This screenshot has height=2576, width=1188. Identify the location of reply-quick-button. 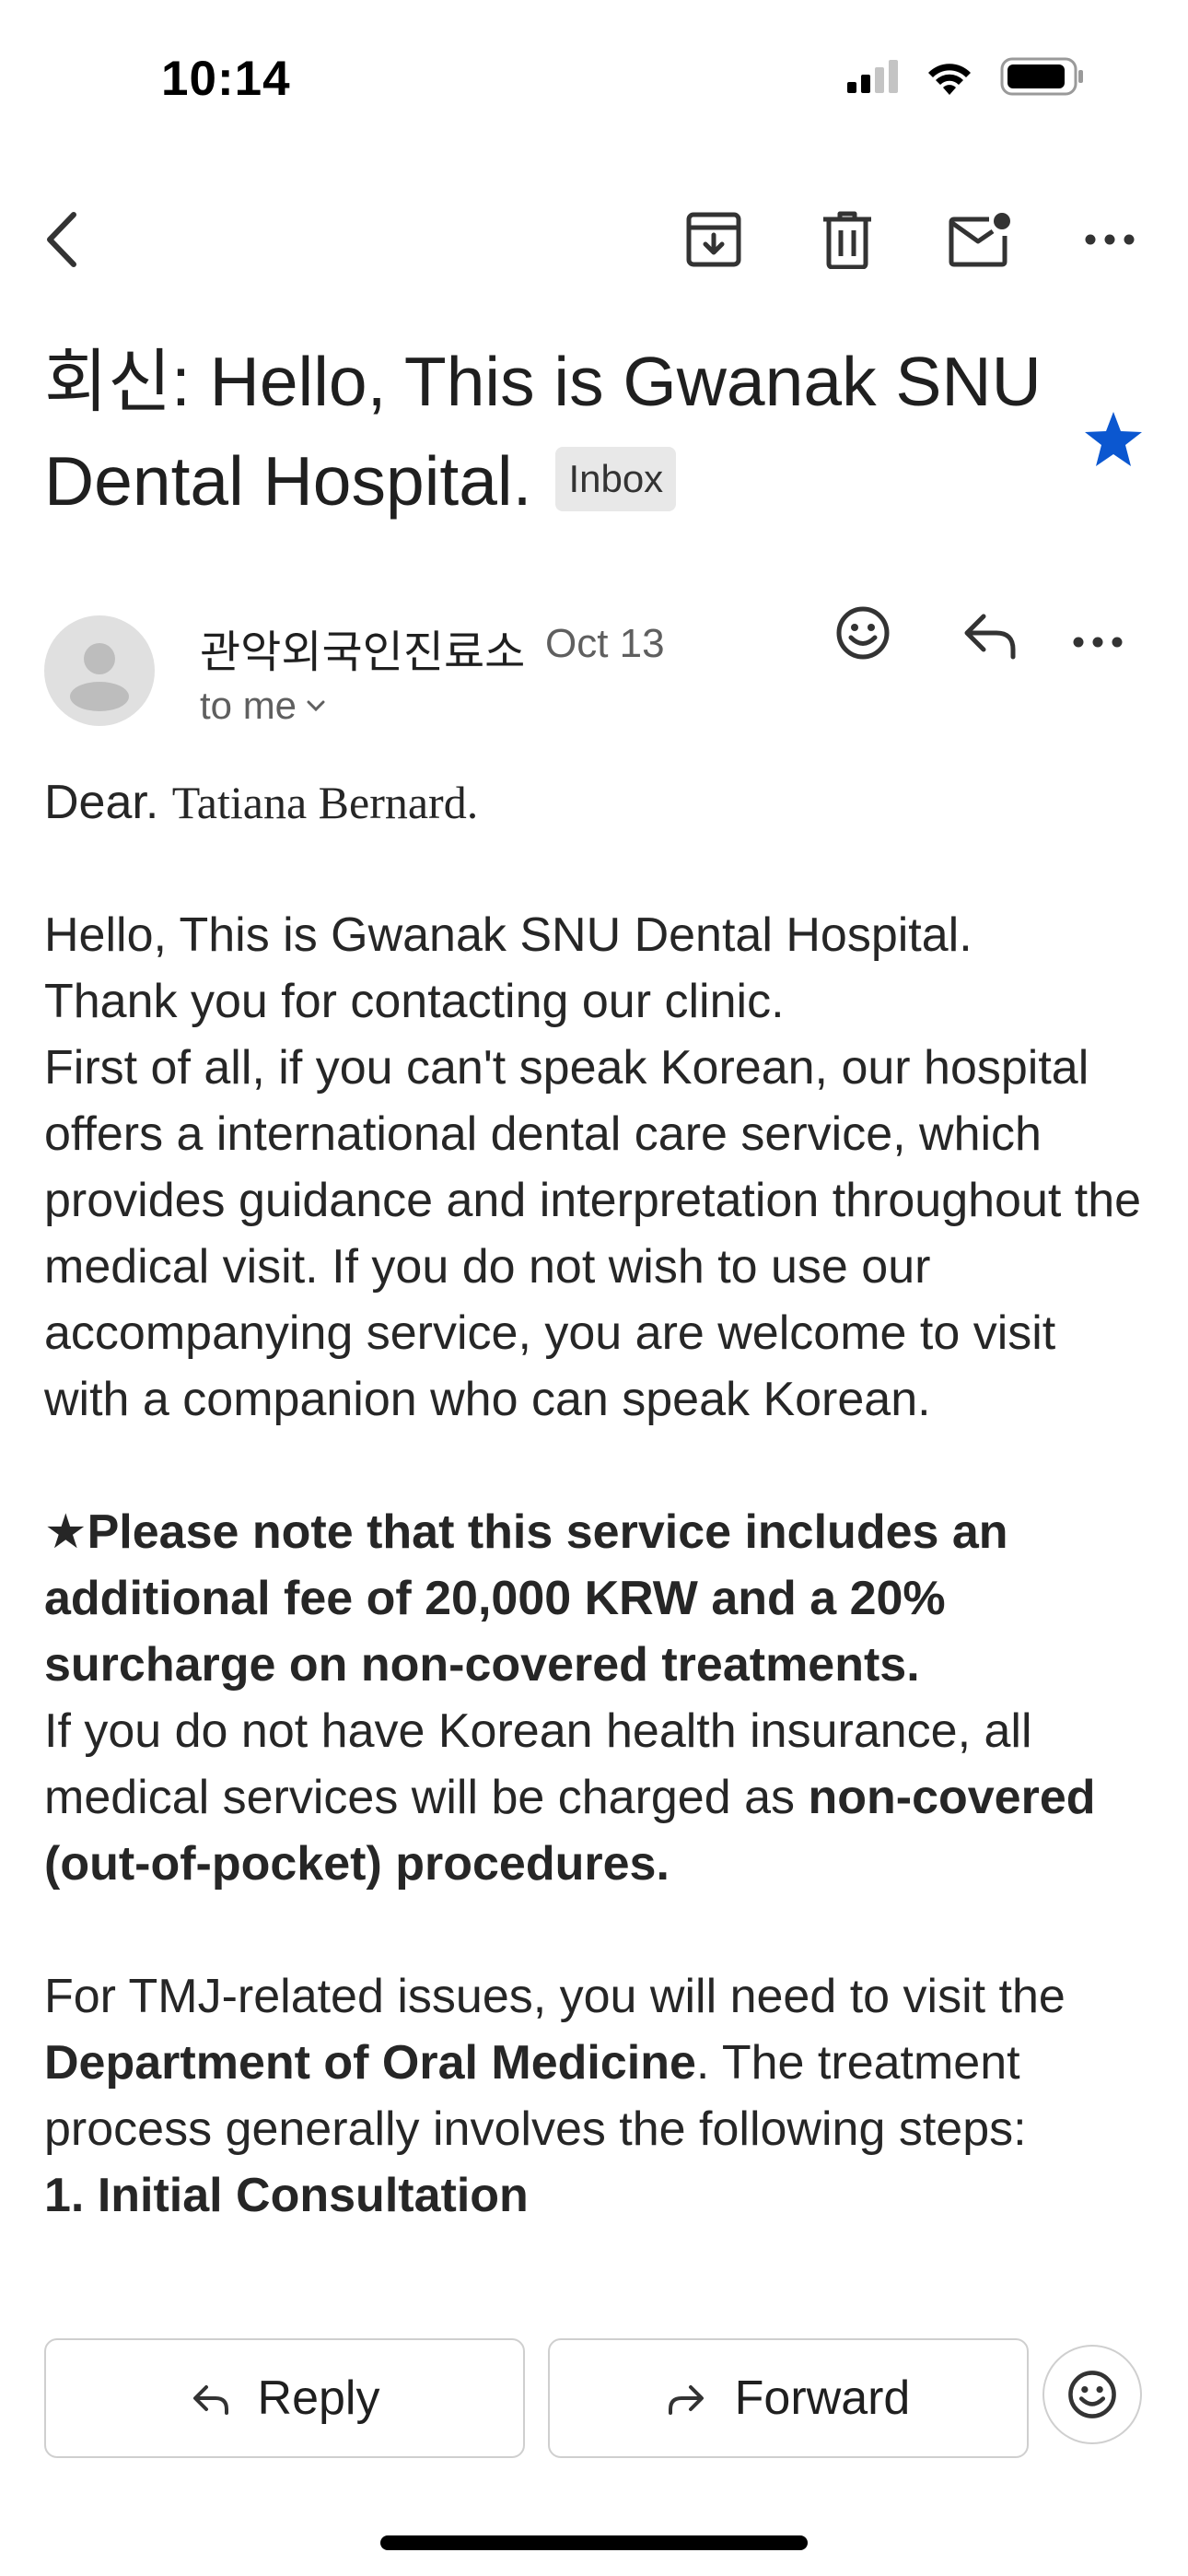
(989, 635).